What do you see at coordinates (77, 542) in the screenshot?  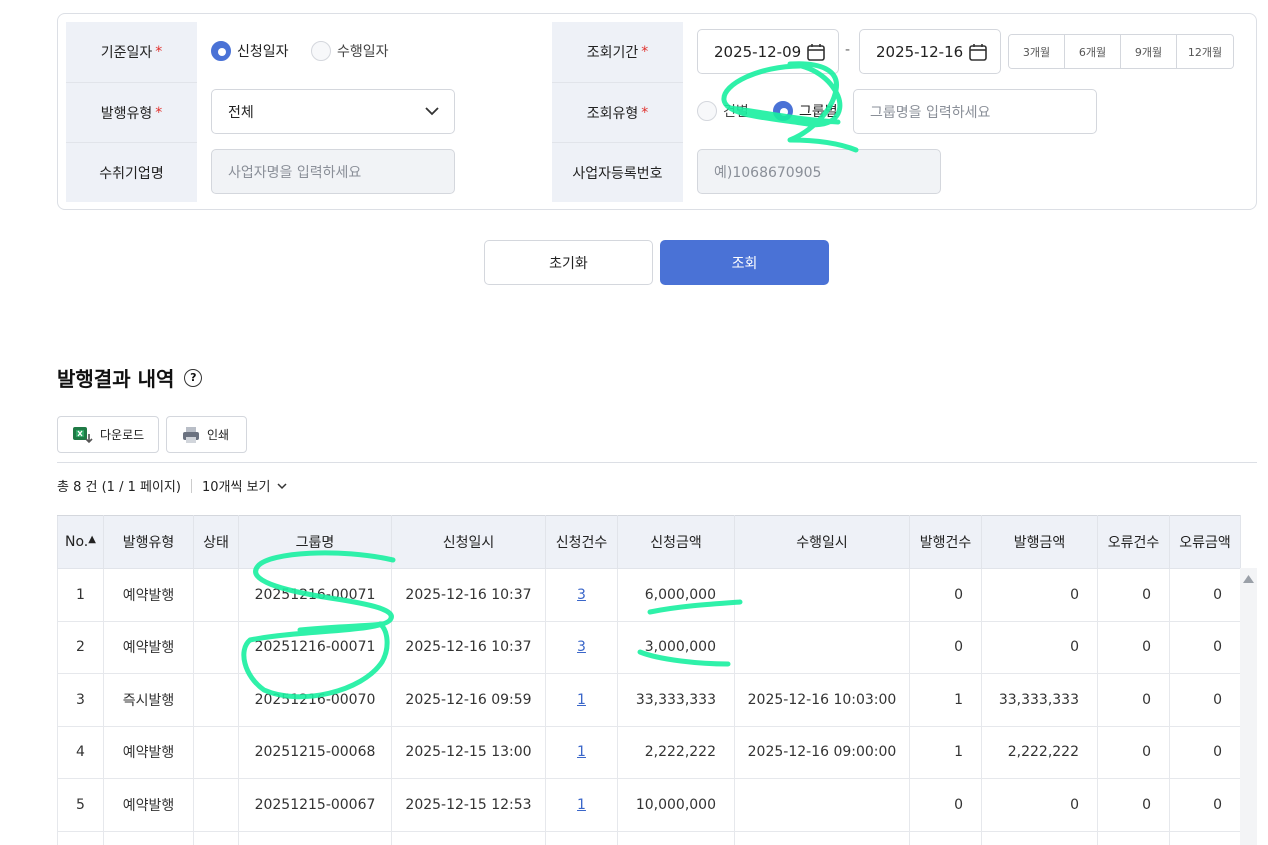 I see `column-header-label: No.` at bounding box center [77, 542].